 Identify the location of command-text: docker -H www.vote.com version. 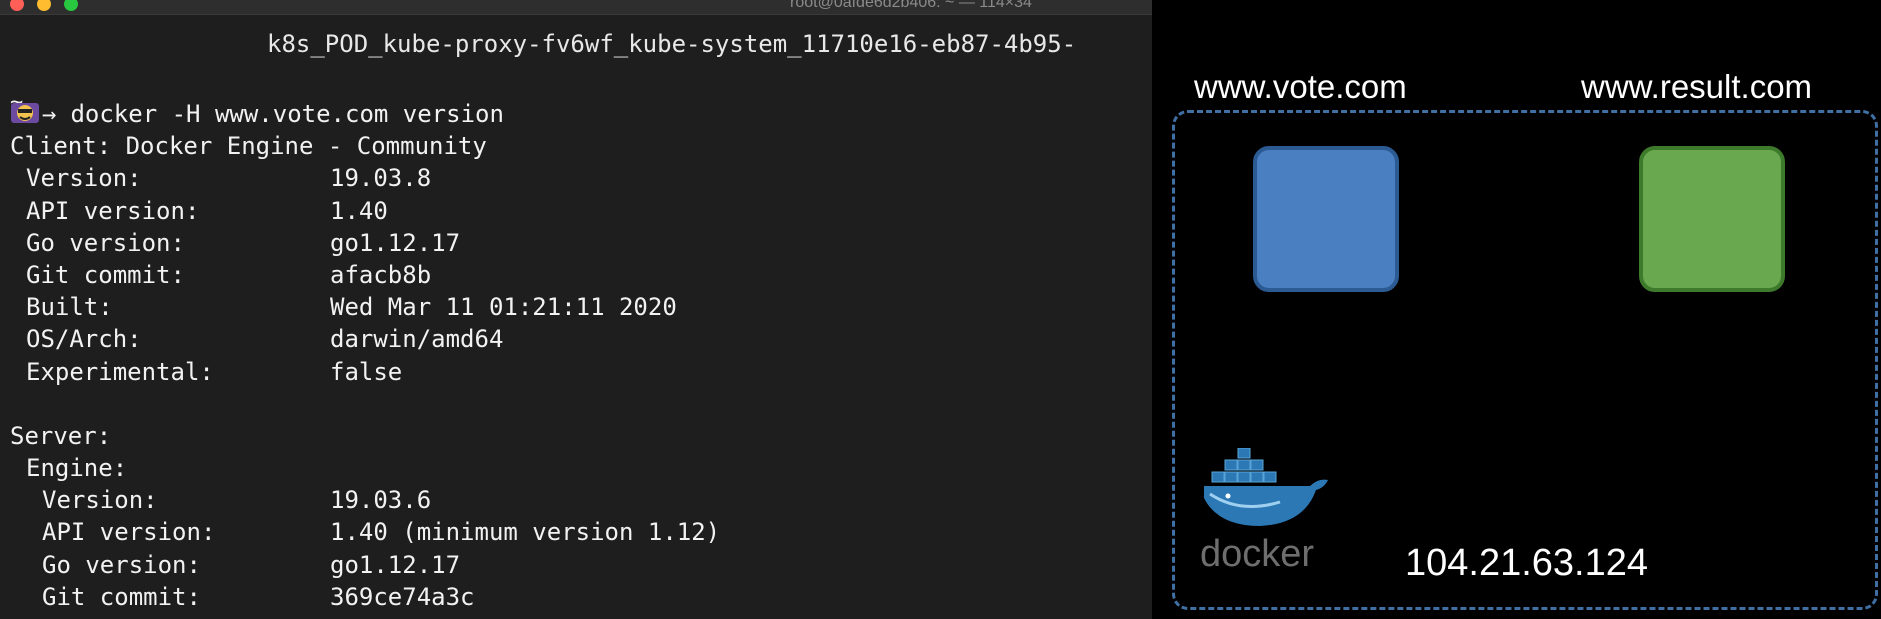
(287, 114).